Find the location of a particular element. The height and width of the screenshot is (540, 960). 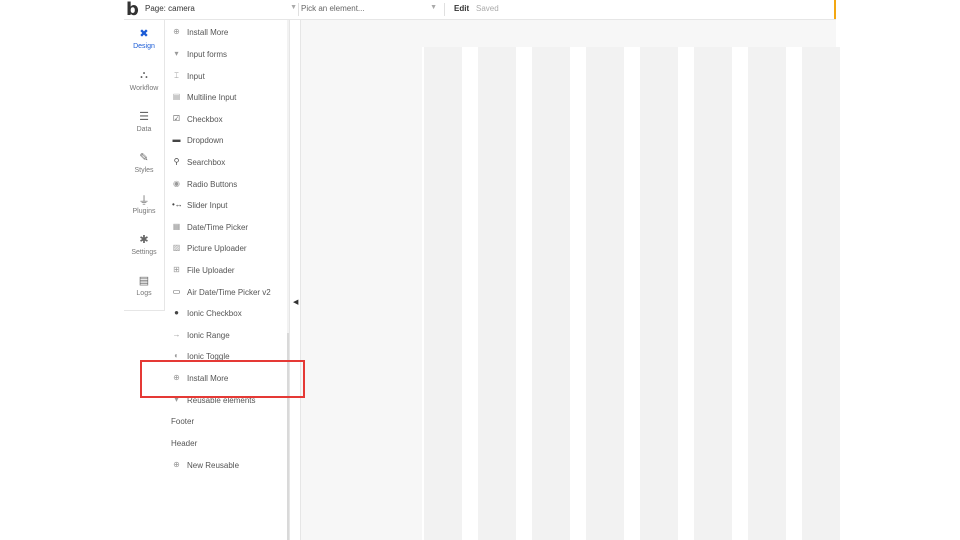

nav-label: Workflow is located at coordinates (144, 88).